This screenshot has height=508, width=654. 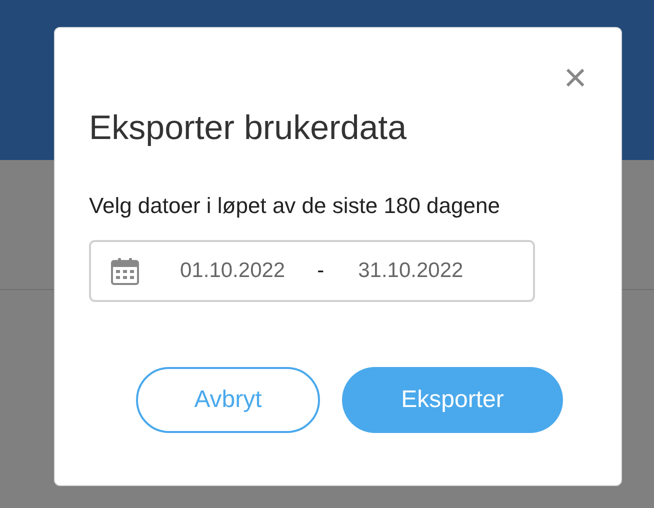 I want to click on start-date: 01.10.2022, so click(x=233, y=271).